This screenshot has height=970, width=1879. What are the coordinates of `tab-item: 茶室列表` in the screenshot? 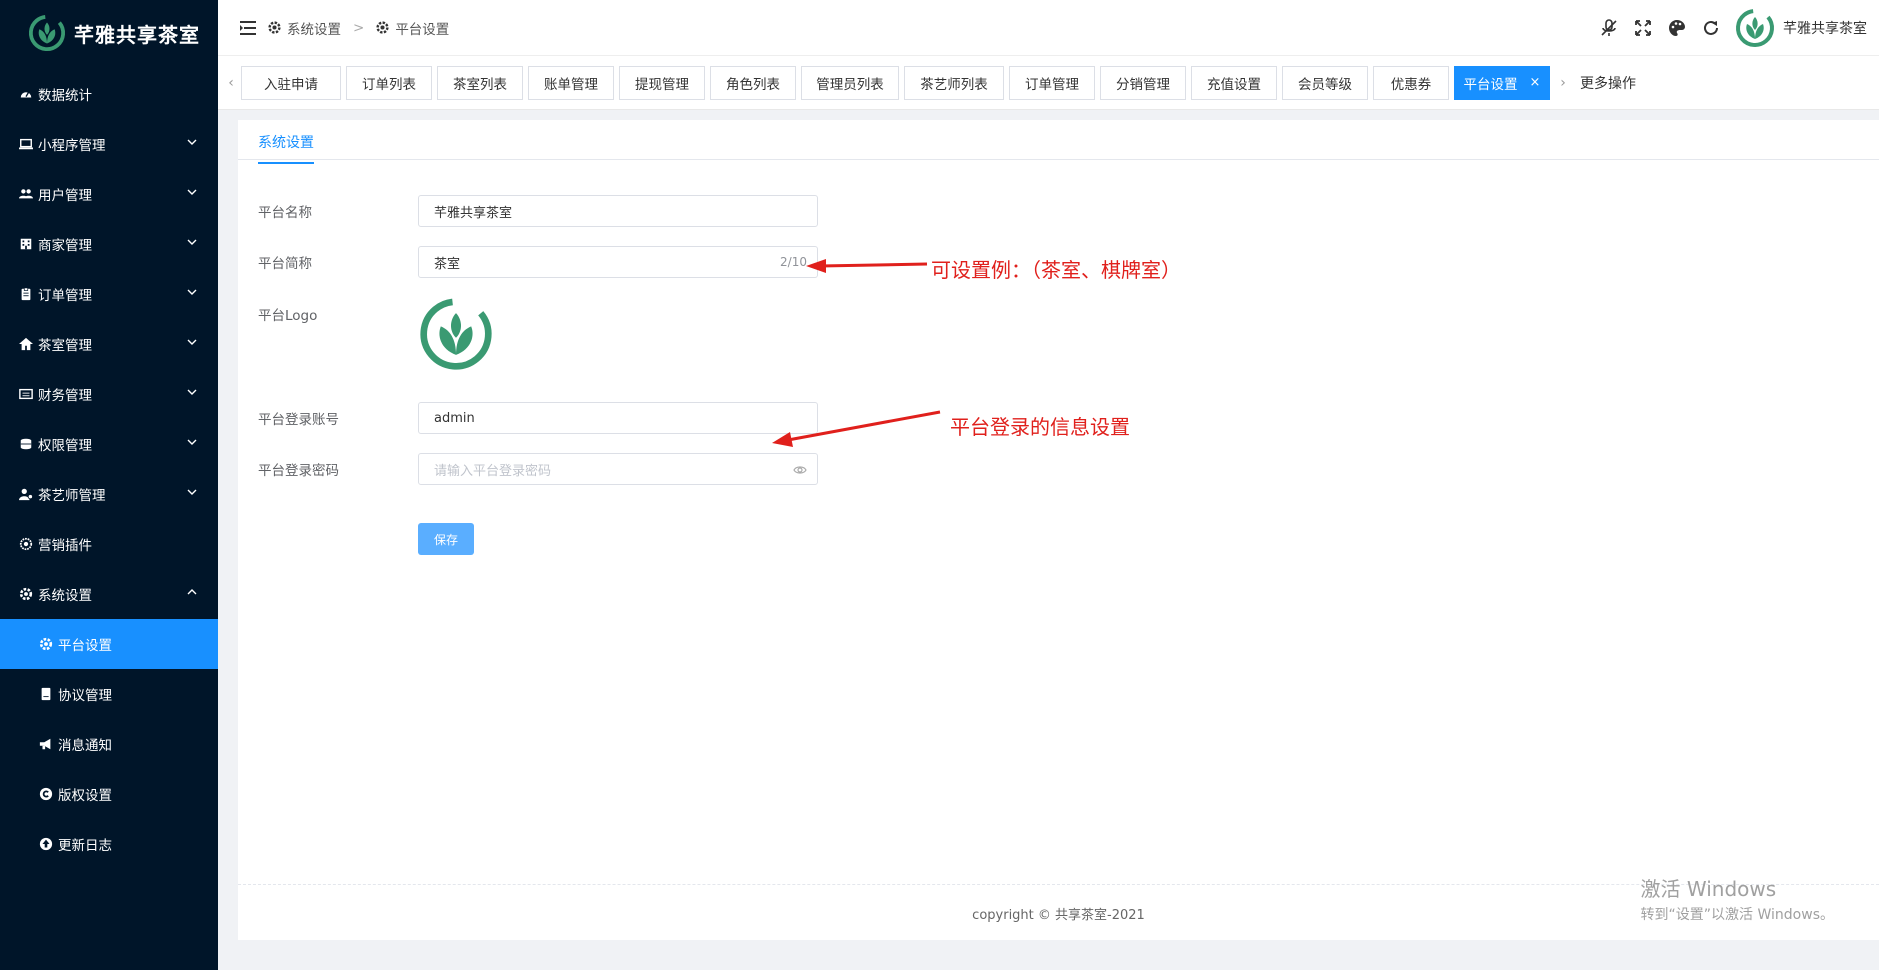 It's located at (480, 82).